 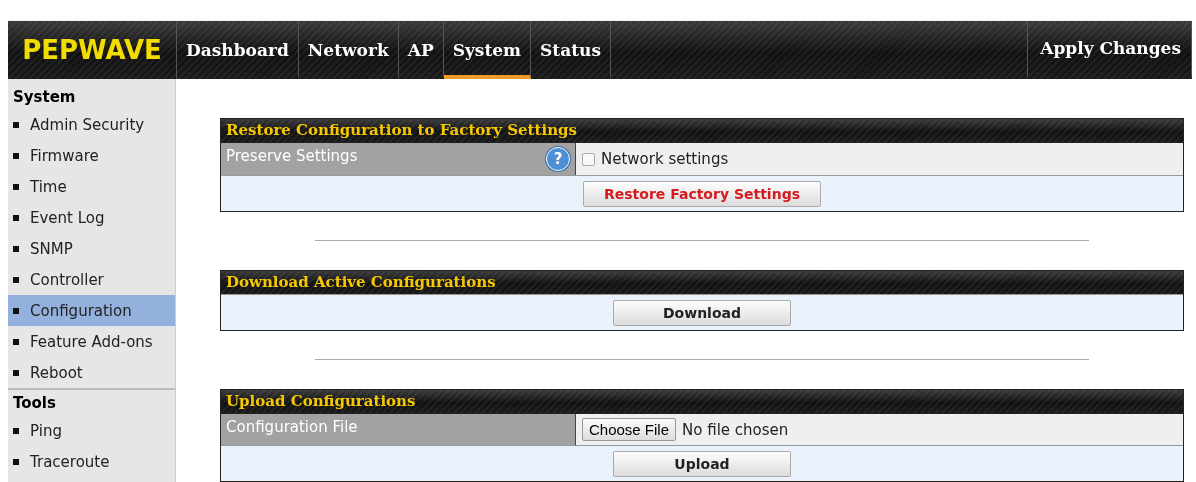 What do you see at coordinates (238, 50) in the screenshot?
I see `nav-tab: Dashboard` at bounding box center [238, 50].